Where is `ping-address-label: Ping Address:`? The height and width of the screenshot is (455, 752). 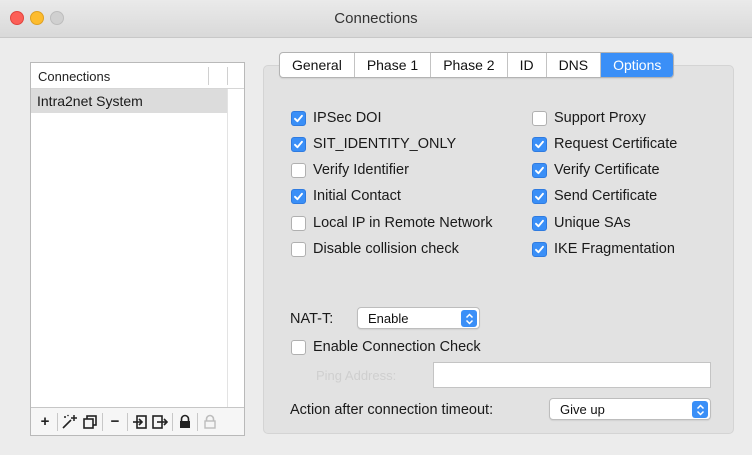
ping-address-label: Ping Address: is located at coordinates (356, 375).